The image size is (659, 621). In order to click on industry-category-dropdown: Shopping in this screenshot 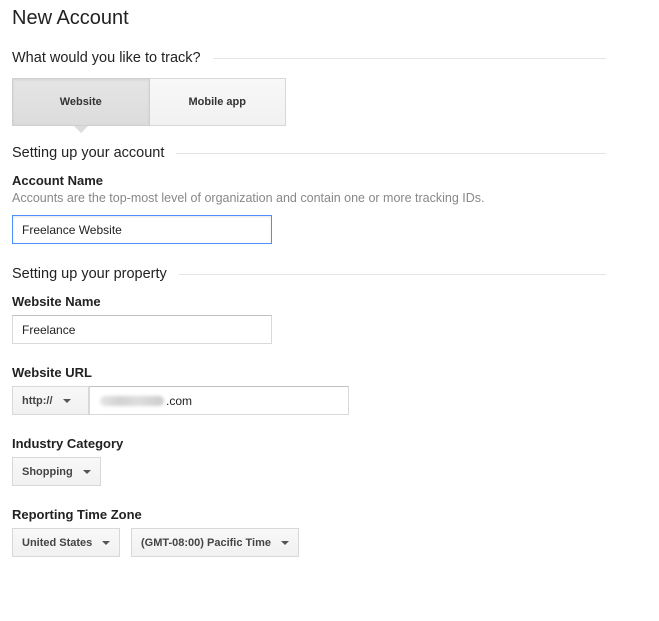, I will do `click(56, 471)`.